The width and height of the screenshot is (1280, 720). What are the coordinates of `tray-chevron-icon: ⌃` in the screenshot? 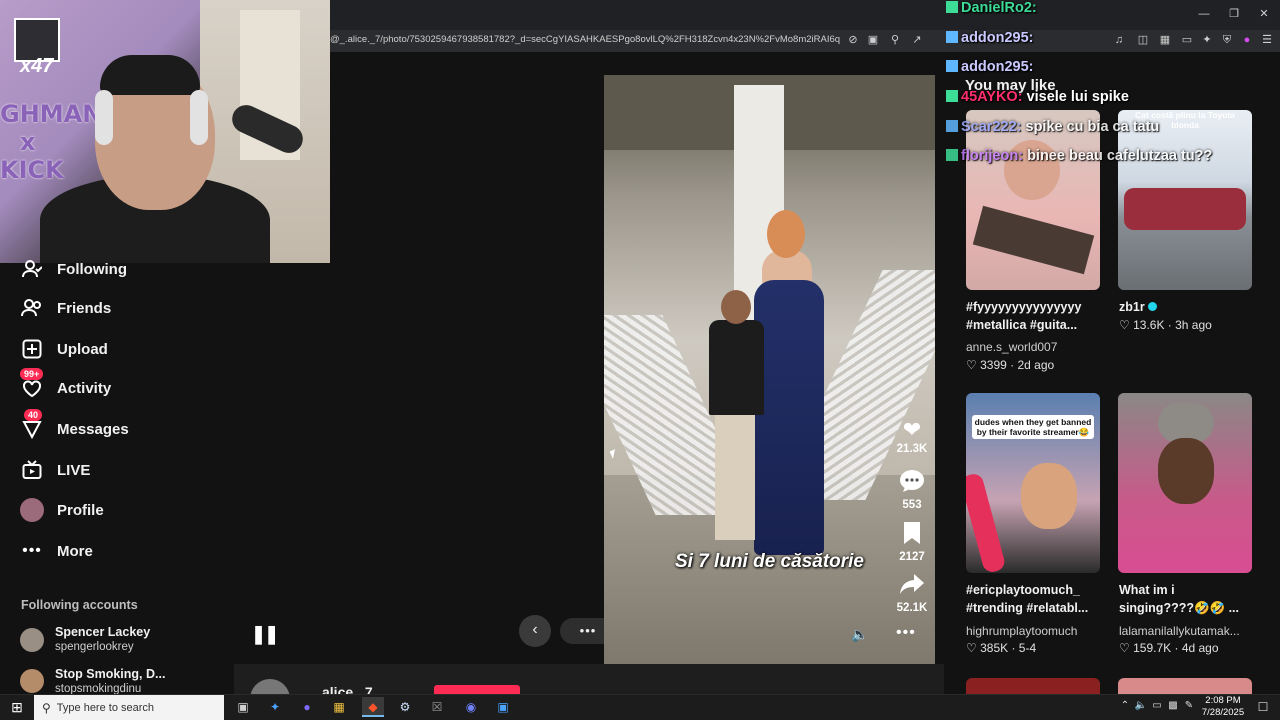 It's located at (1125, 705).